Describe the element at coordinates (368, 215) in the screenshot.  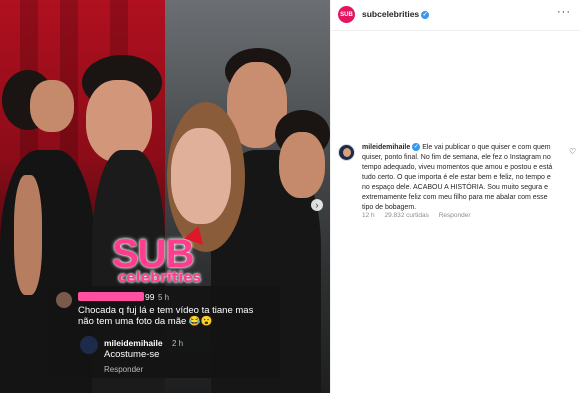
I see `caption-time: 12 h` at that location.